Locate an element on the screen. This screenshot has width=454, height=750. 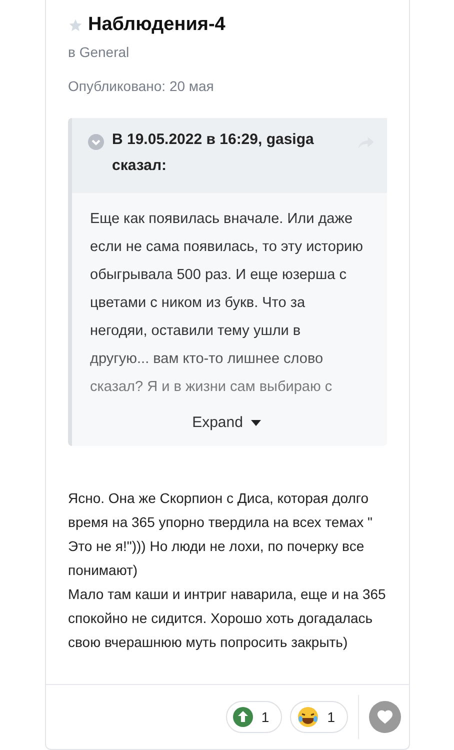
expand-button: Expand is located at coordinates (226, 422).